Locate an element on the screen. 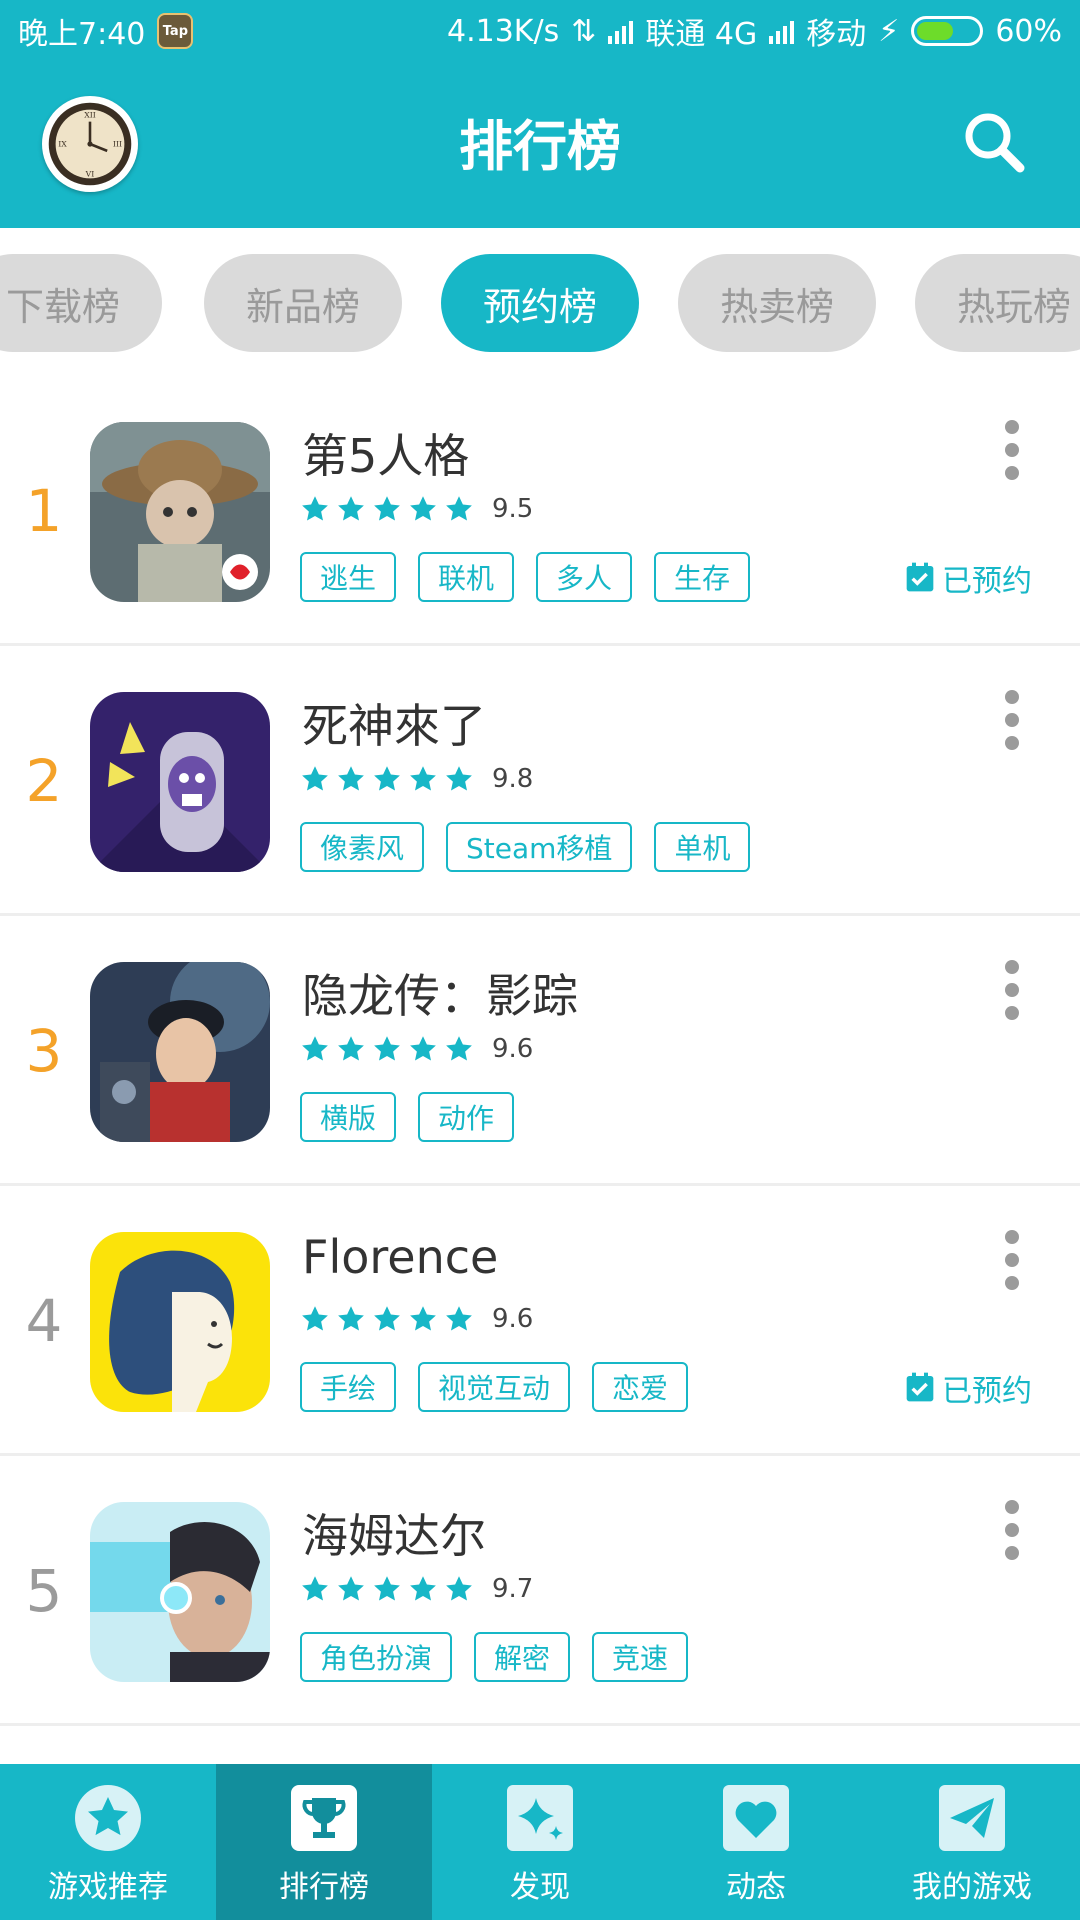 The width and height of the screenshot is (1080, 1920). tag-list: 像素风 Steam移植 单机 is located at coordinates (525, 847).